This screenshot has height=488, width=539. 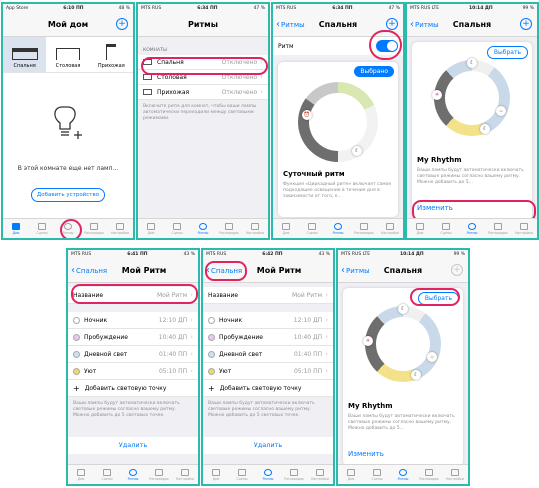 What do you see at coordinates (307, 115) in the screenshot?
I see `alarm-icon: ⏰` at bounding box center [307, 115].